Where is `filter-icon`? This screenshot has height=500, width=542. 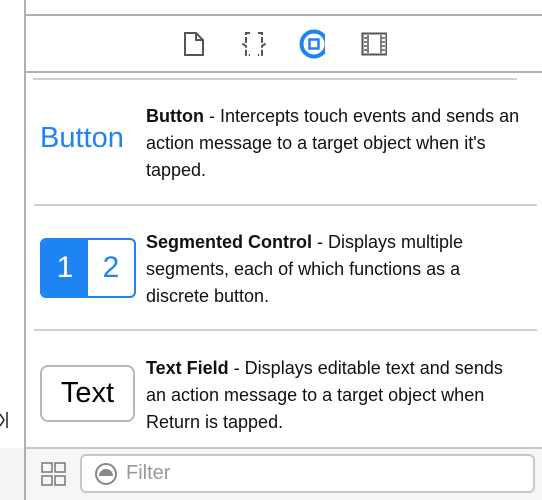 filter-icon is located at coordinates (106, 474).